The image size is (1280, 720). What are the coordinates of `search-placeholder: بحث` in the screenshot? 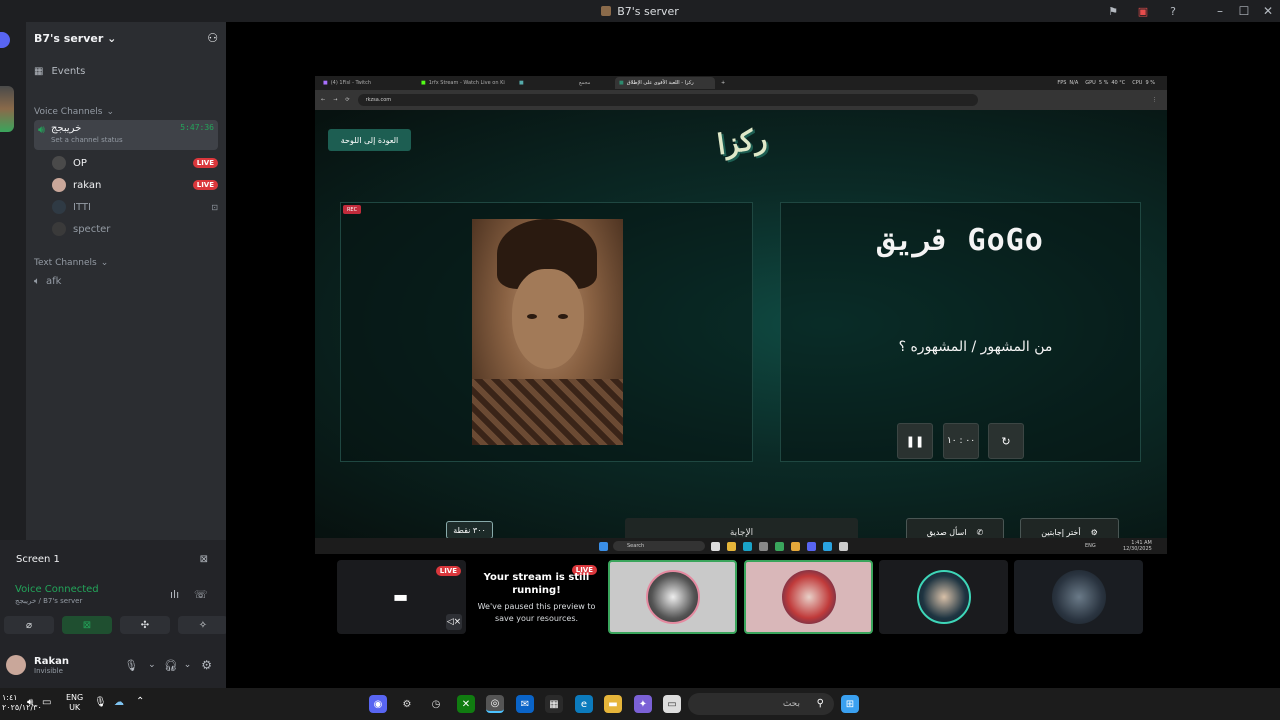 It's located at (791, 704).